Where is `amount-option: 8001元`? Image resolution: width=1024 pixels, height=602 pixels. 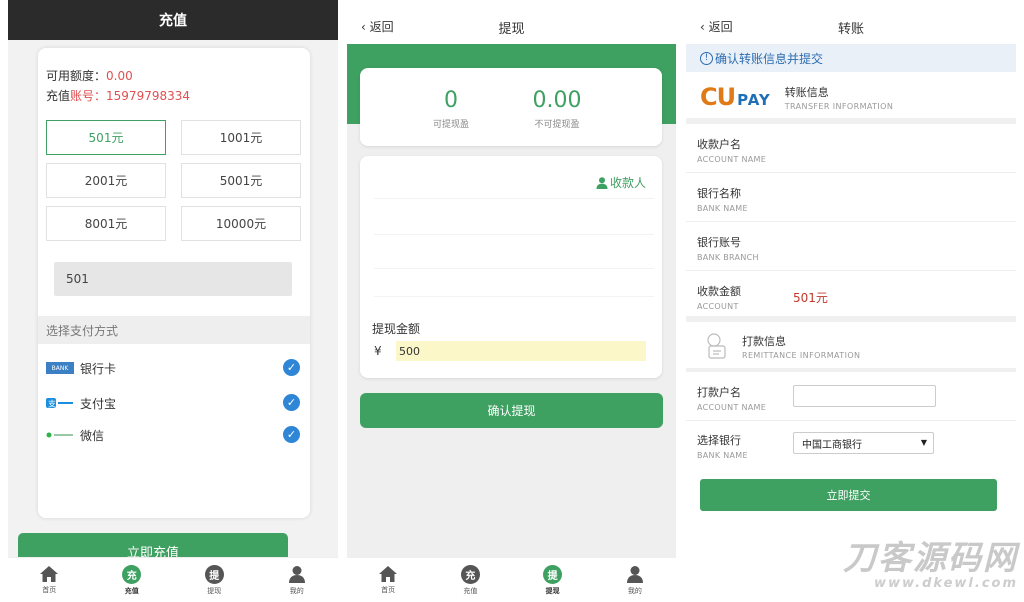 amount-option: 8001元 is located at coordinates (106, 223).